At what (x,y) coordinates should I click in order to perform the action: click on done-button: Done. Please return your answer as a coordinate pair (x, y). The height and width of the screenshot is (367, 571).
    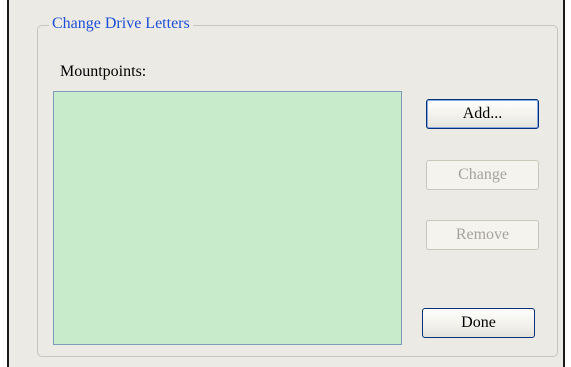
    Looking at the image, I should click on (478, 323).